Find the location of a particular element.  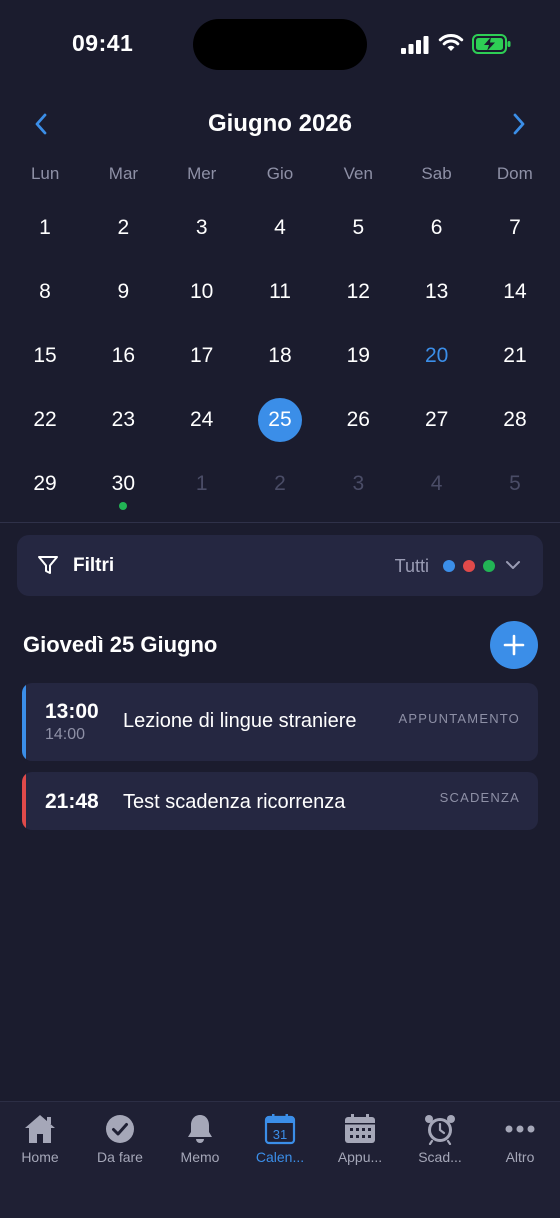

tab-label: Home is located at coordinates (40, 1157).